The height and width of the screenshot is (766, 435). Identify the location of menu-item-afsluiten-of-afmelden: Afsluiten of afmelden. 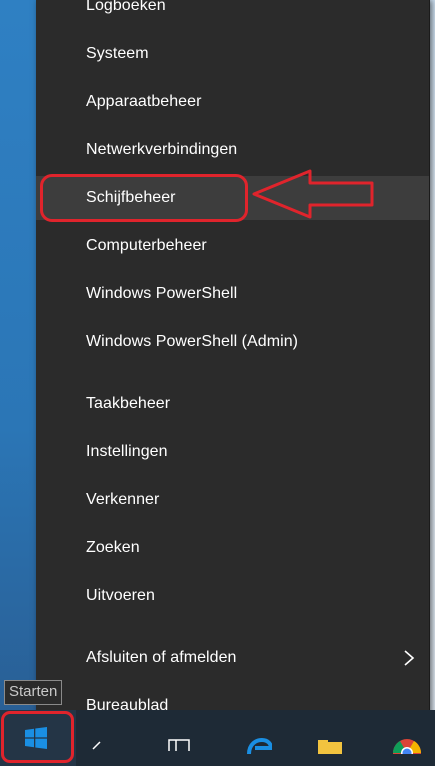
(232, 658).